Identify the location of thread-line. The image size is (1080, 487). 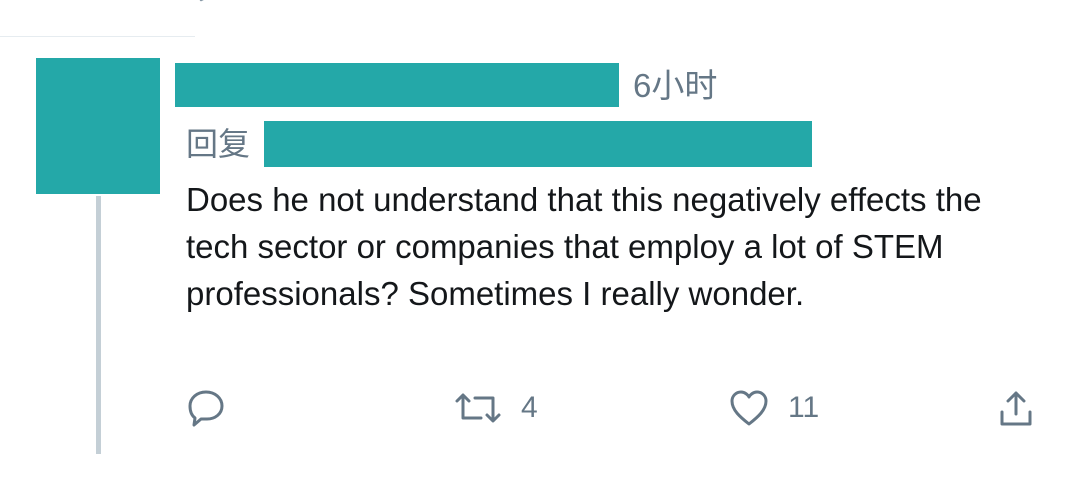
(98, 325).